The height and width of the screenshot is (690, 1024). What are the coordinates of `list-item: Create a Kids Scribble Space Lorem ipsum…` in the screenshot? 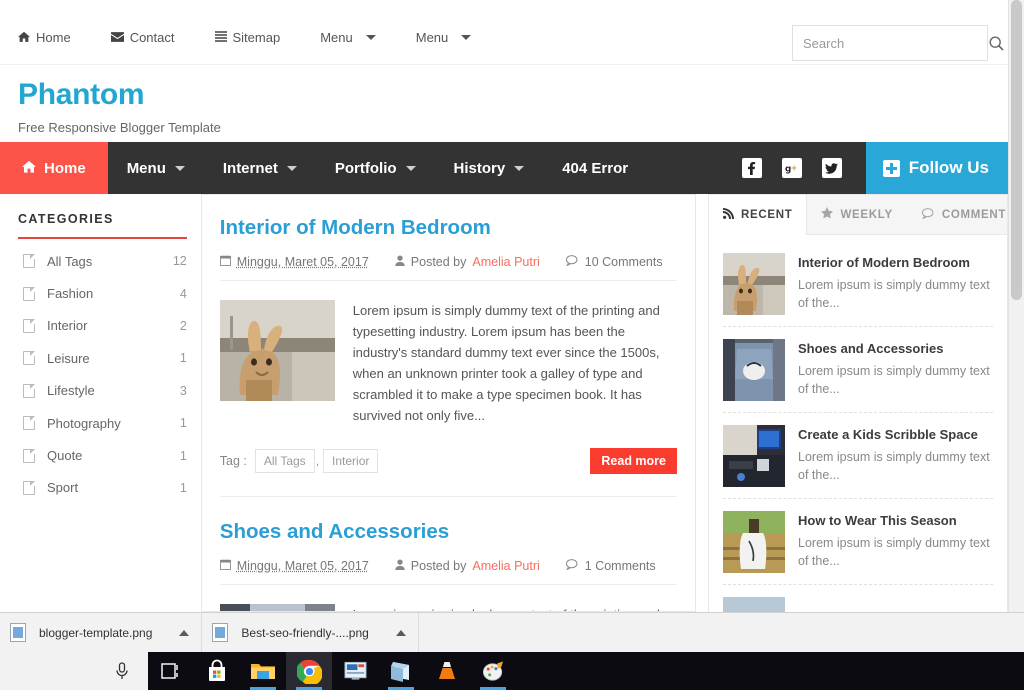 It's located at (858, 456).